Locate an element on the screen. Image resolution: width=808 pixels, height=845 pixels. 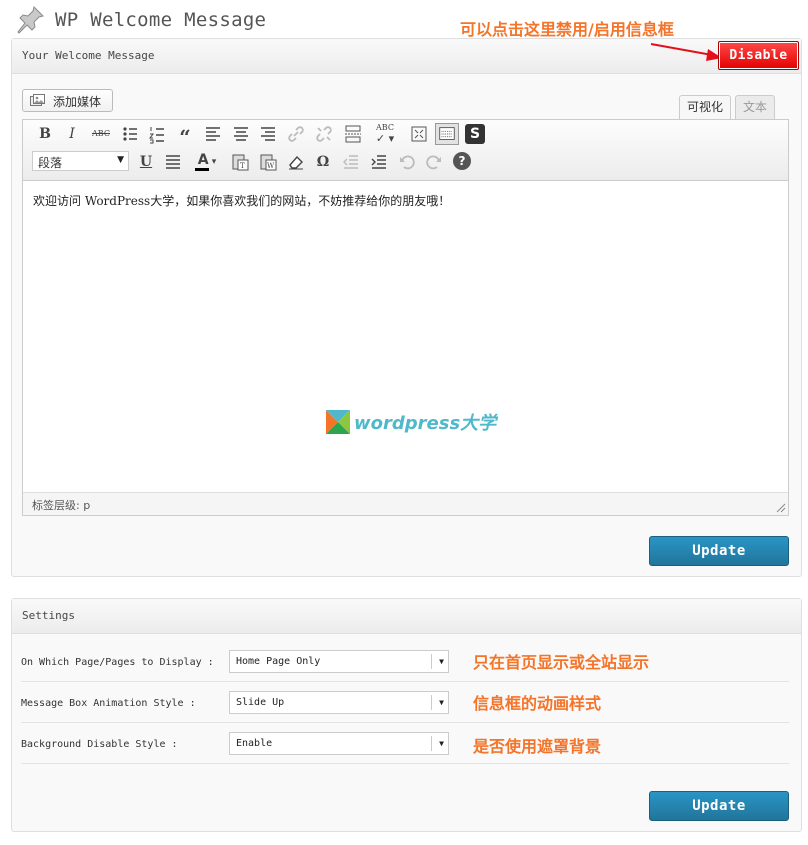
watermark-text: wordpress大学 is located at coordinates (425, 423).